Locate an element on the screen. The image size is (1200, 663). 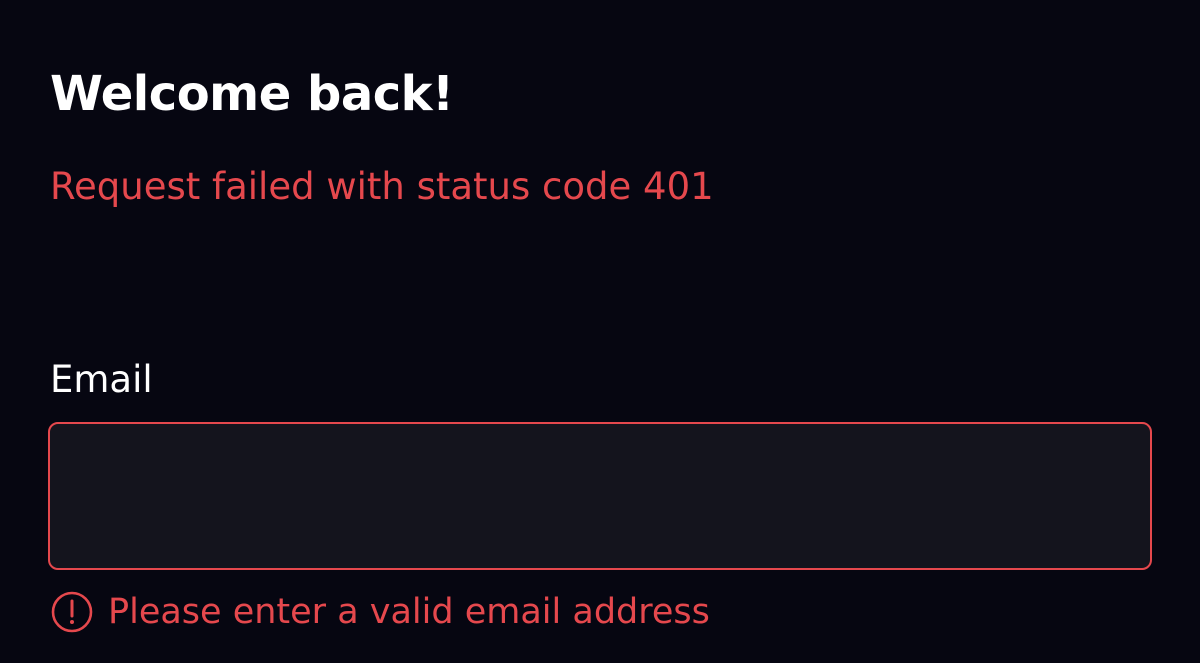
email-error: Please enter a valid email address is located at coordinates (380, 612).